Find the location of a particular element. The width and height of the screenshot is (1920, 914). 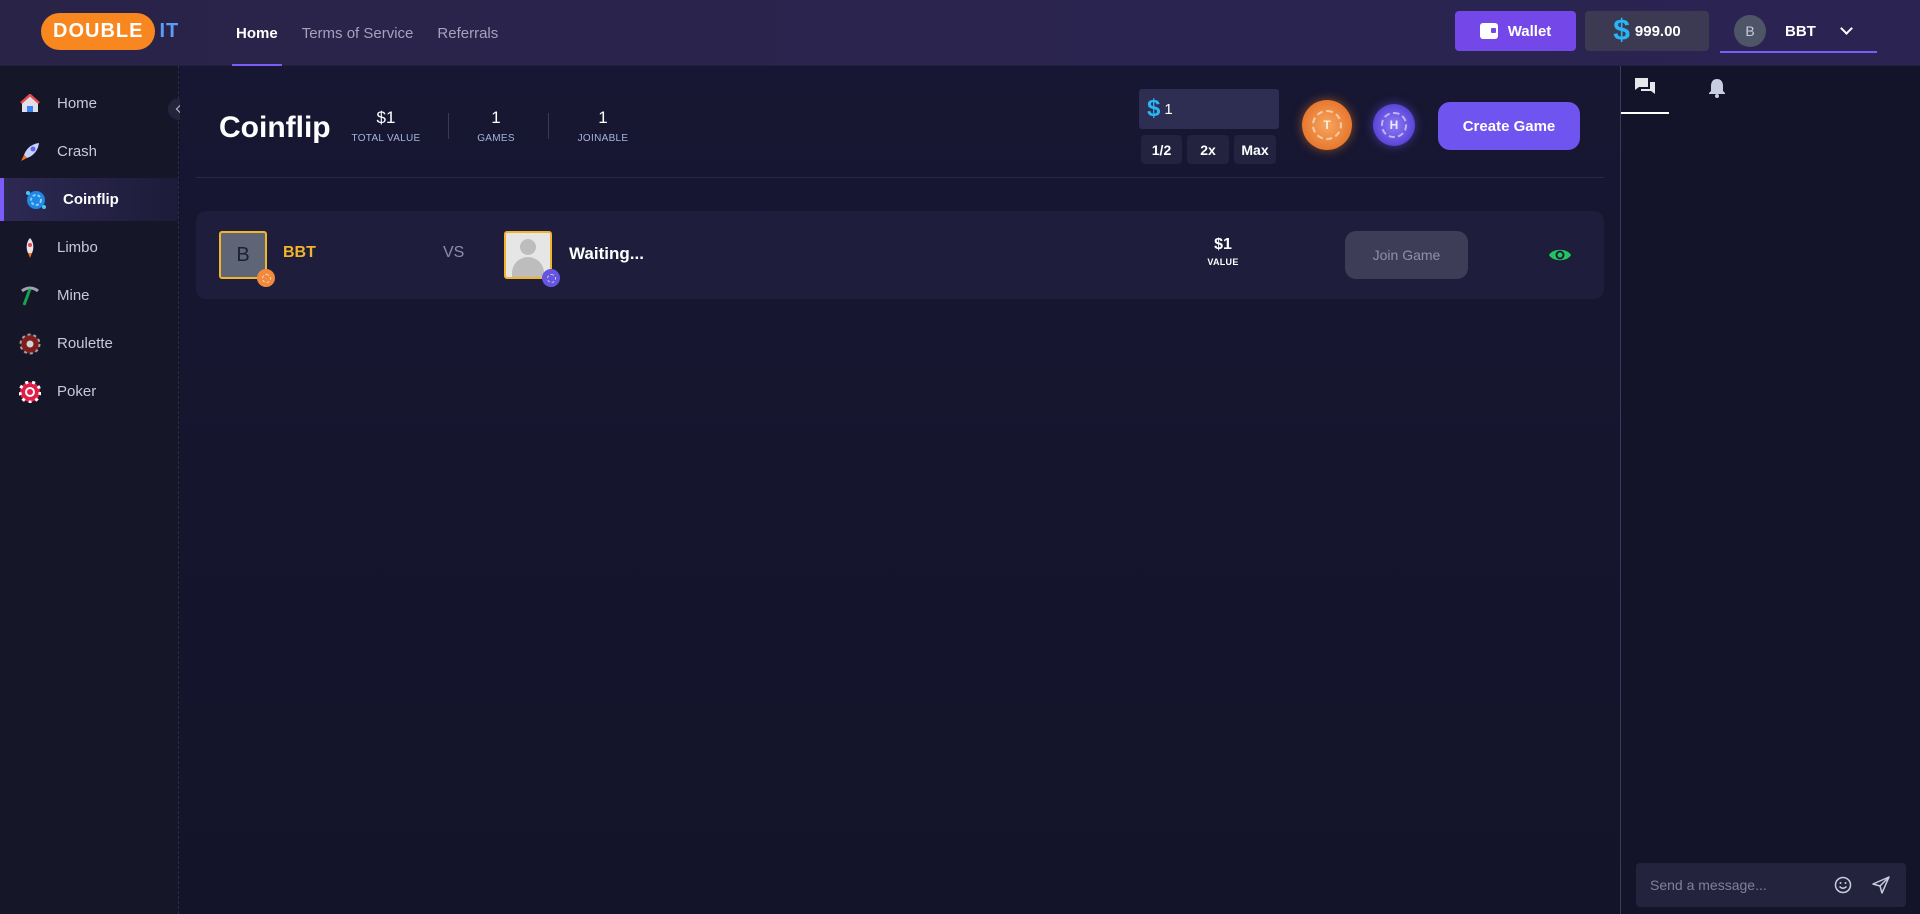

sidebar-item-poker: Poker is located at coordinates (89, 391).